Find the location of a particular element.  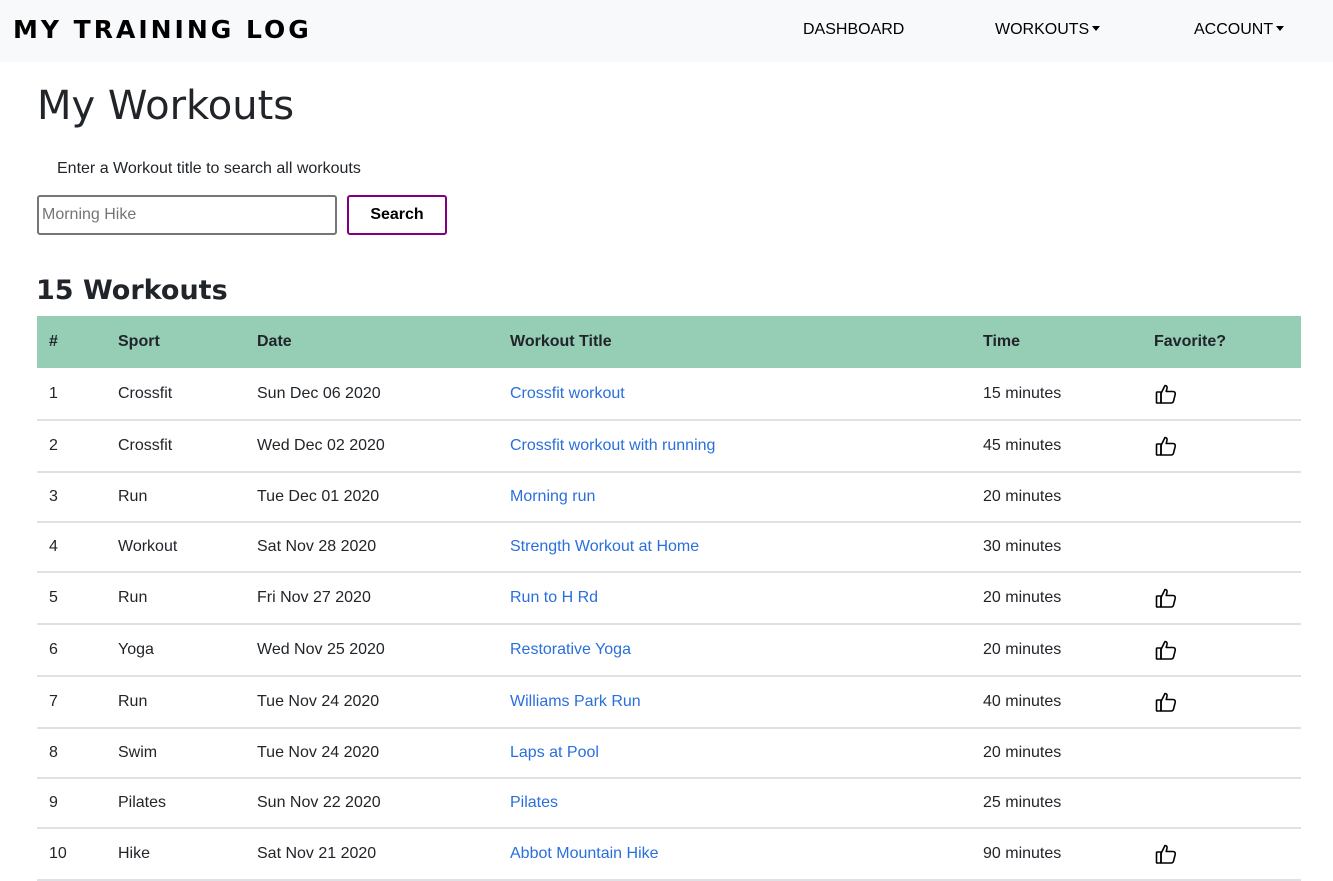

cell-date: Sat Nov 28 2020 is located at coordinates (371, 547).